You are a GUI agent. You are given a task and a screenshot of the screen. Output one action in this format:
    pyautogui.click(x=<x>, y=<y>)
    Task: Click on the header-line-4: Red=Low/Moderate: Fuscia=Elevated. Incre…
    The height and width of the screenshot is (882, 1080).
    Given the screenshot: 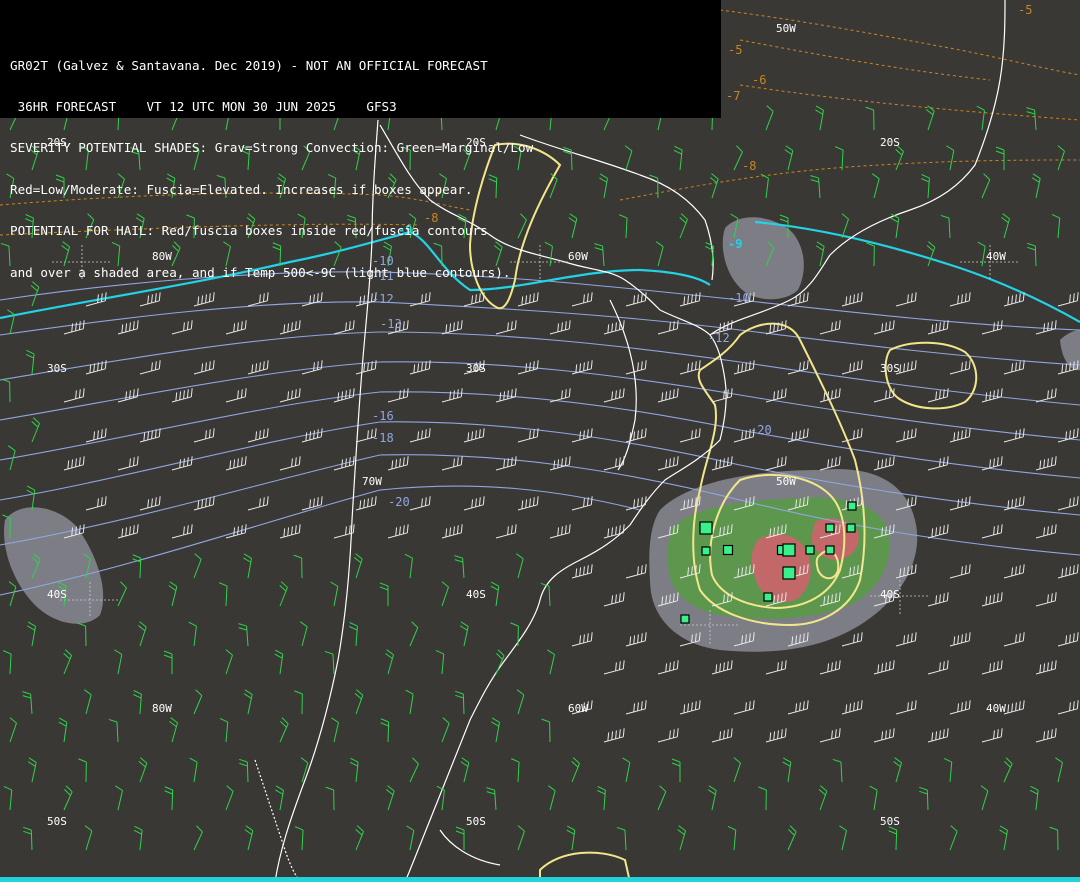 What is the action you would take?
    pyautogui.click(x=241, y=189)
    